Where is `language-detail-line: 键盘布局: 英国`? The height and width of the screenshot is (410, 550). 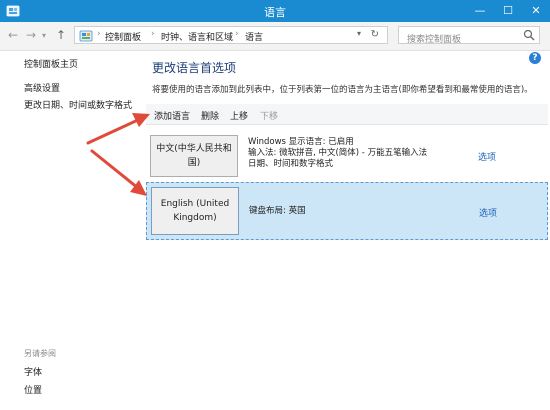
language-detail-line: 键盘布局: 英国 is located at coordinates (277, 211).